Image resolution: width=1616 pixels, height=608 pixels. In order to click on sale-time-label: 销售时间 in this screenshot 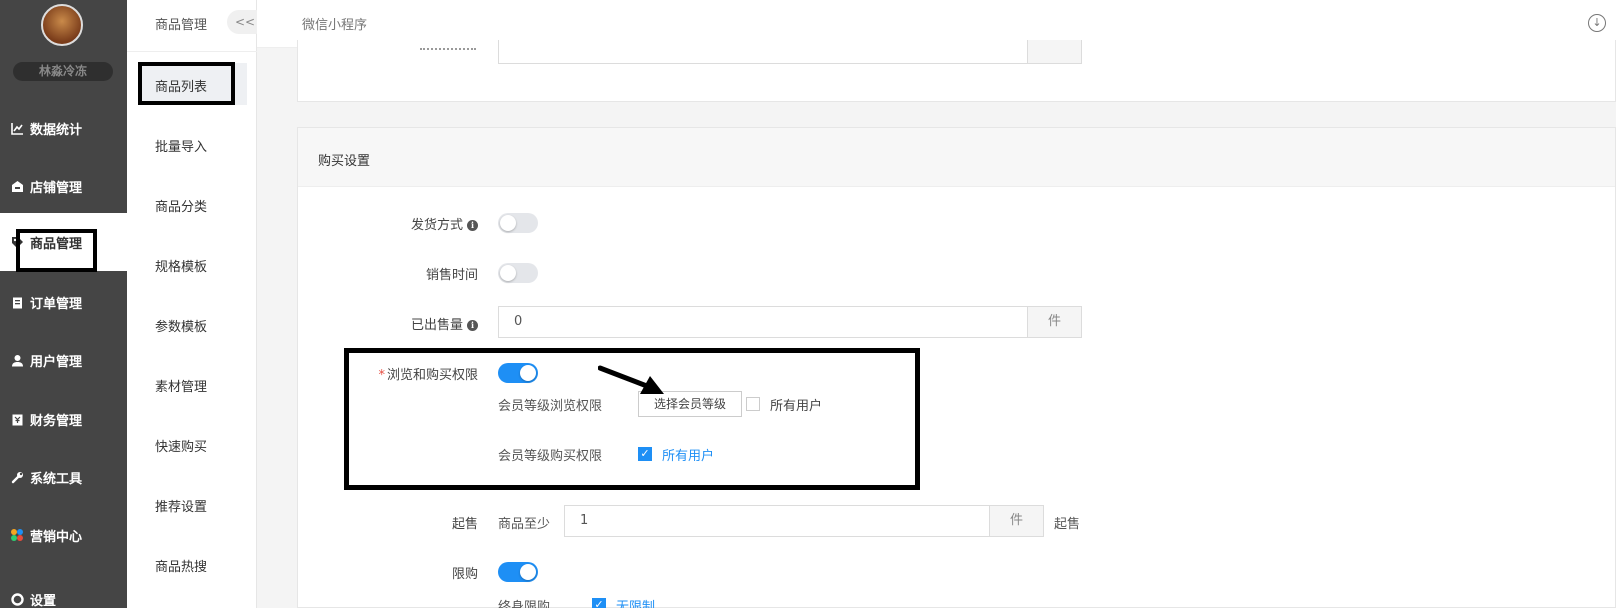, I will do `click(451, 275)`.